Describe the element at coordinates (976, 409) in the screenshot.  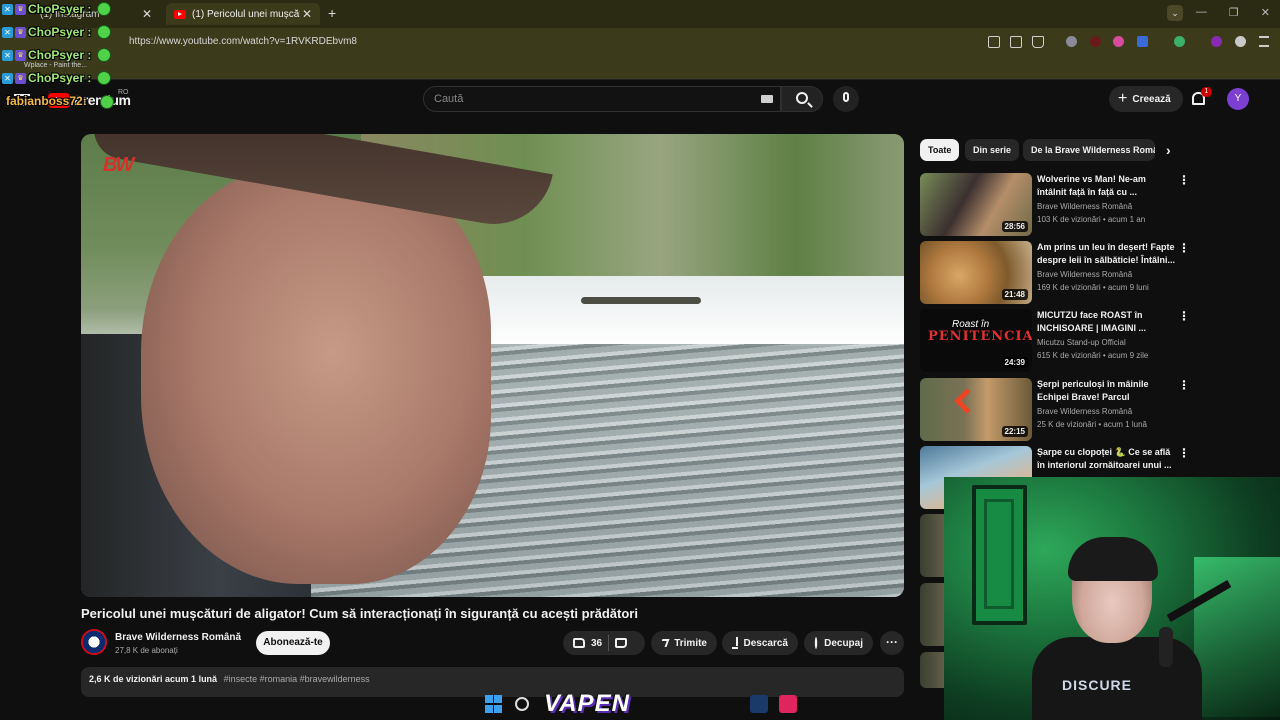
I see `video-thumbnail: 22:15` at that location.